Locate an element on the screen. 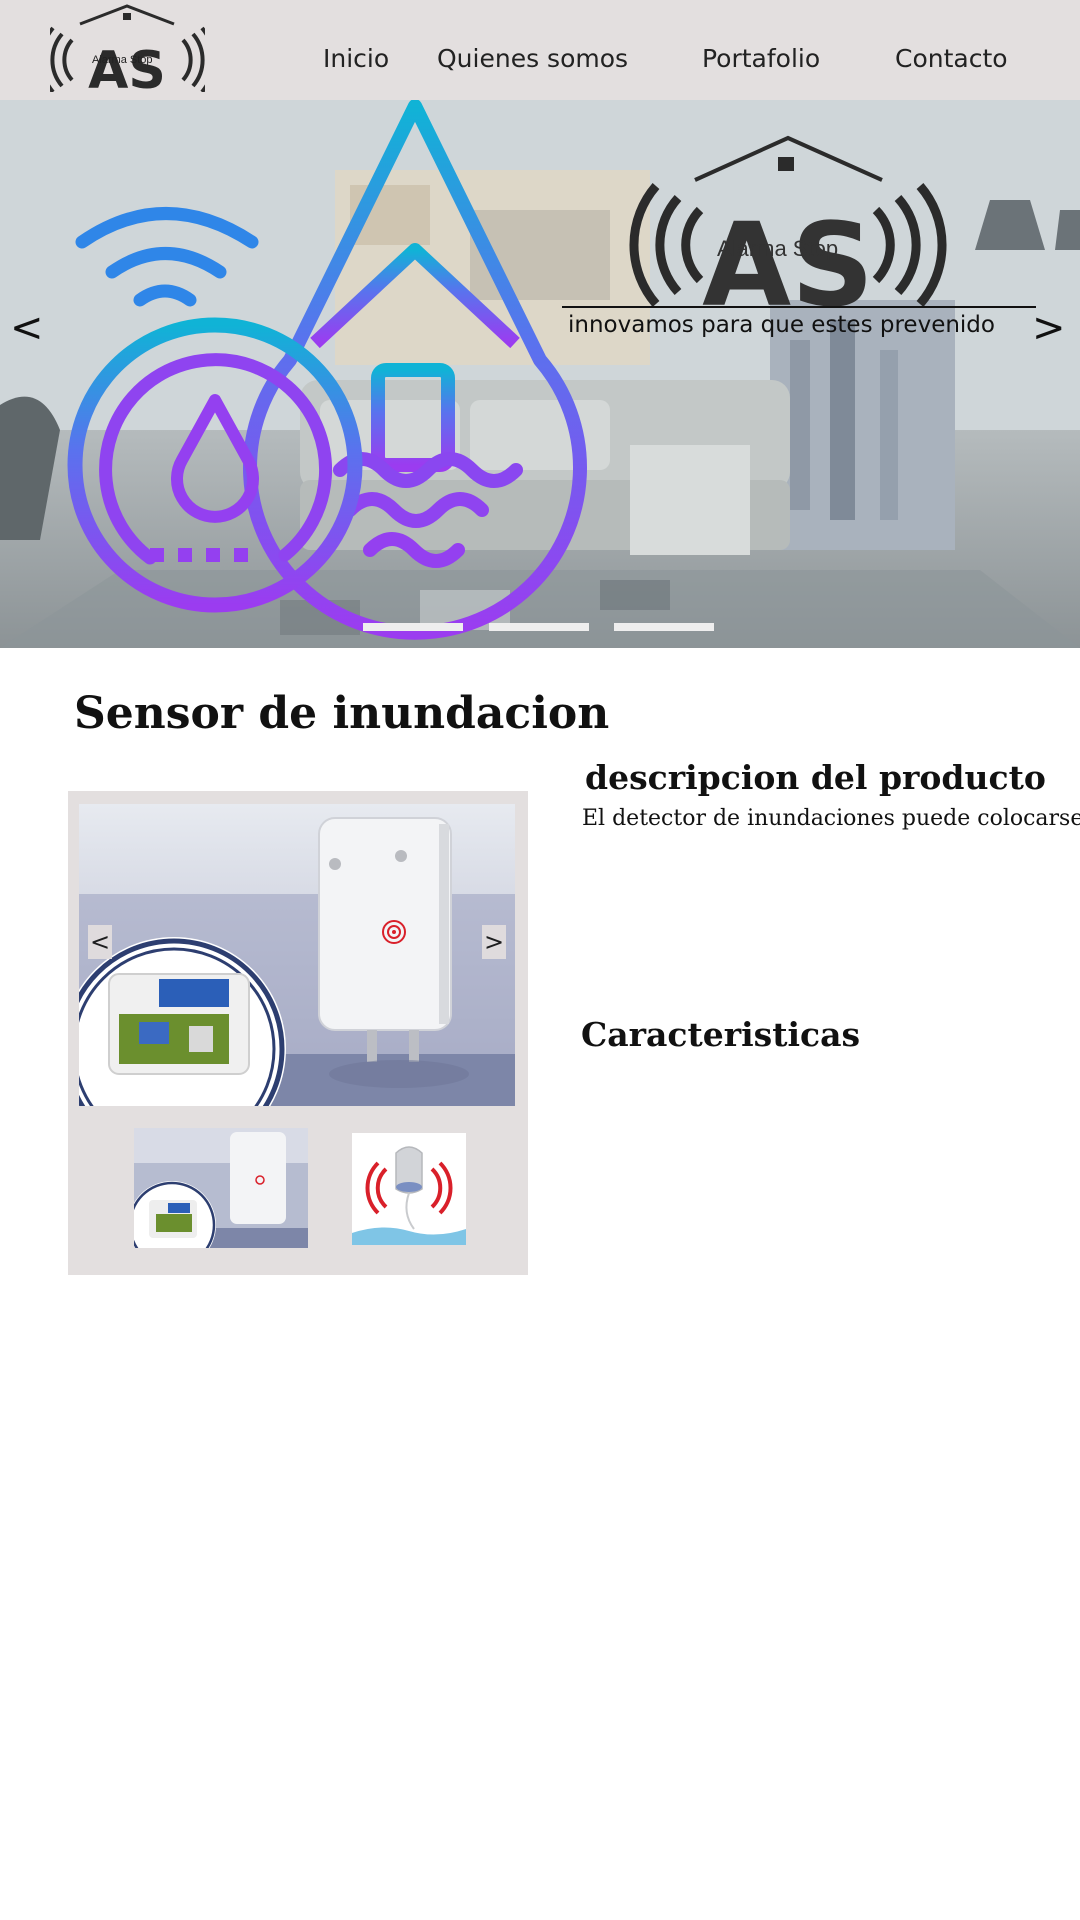  logo-icon: AS is located at coordinates (127, 52).